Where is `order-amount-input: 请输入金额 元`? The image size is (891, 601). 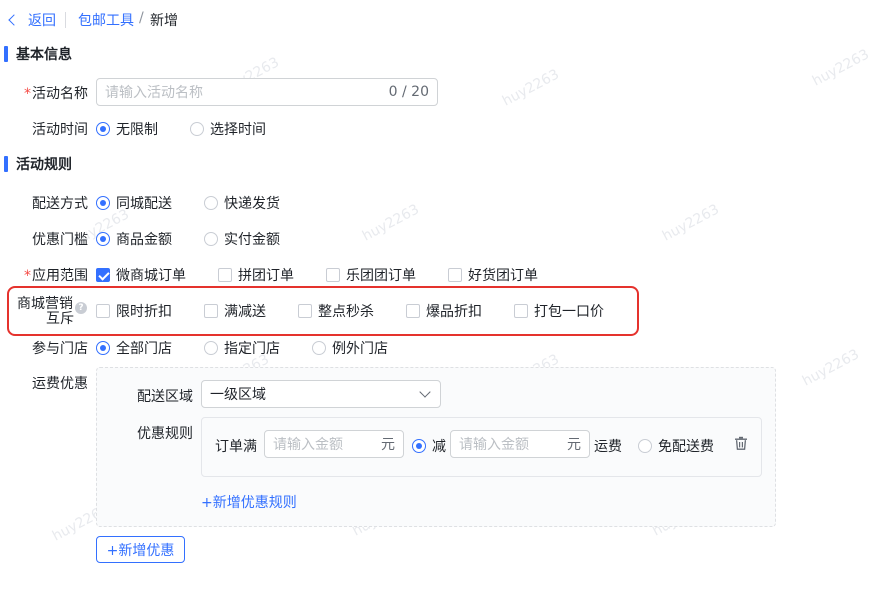 order-amount-input: 请输入金额 元 is located at coordinates (334, 444).